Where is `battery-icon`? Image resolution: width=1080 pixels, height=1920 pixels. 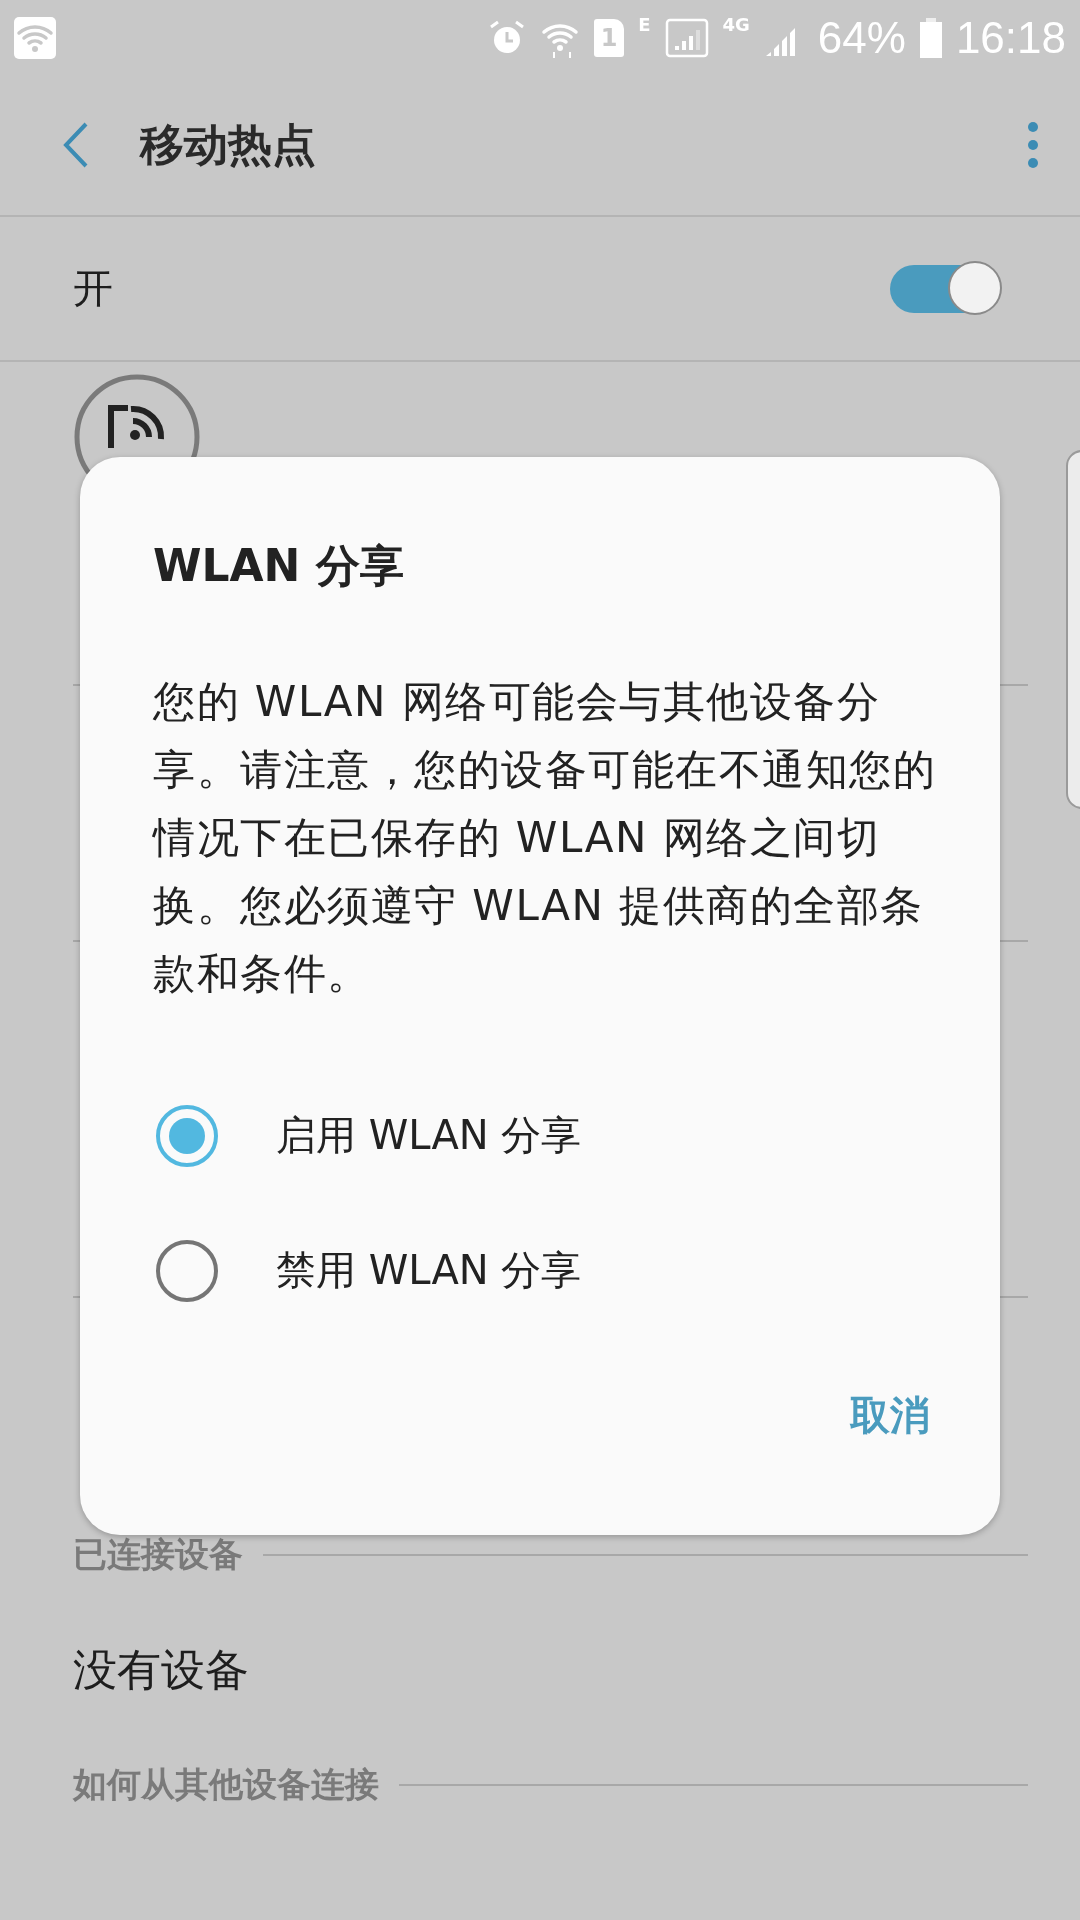
battery-icon is located at coordinates (930, 37).